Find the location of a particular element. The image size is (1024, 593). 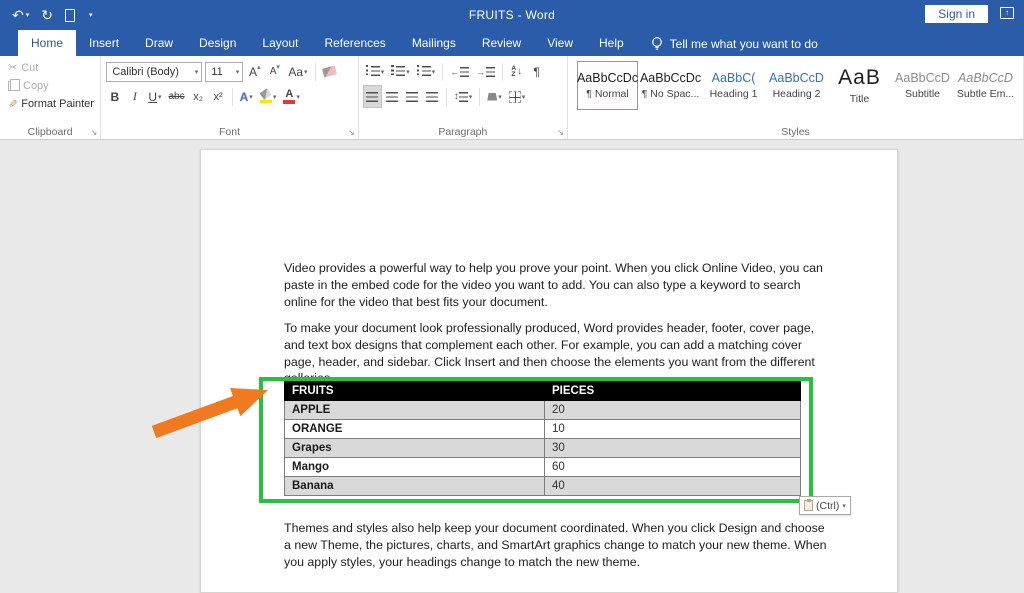

tell-me-box: Tell me what you want to do is located at coordinates (734, 43).